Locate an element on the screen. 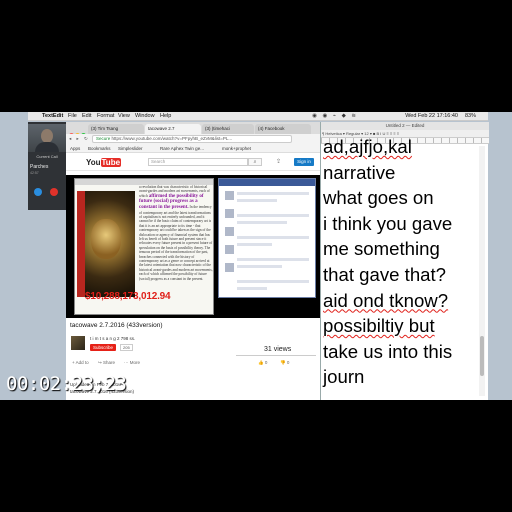 The height and width of the screenshot is (512, 512). textedit-scrollbar is located at coordinates (482, 271).